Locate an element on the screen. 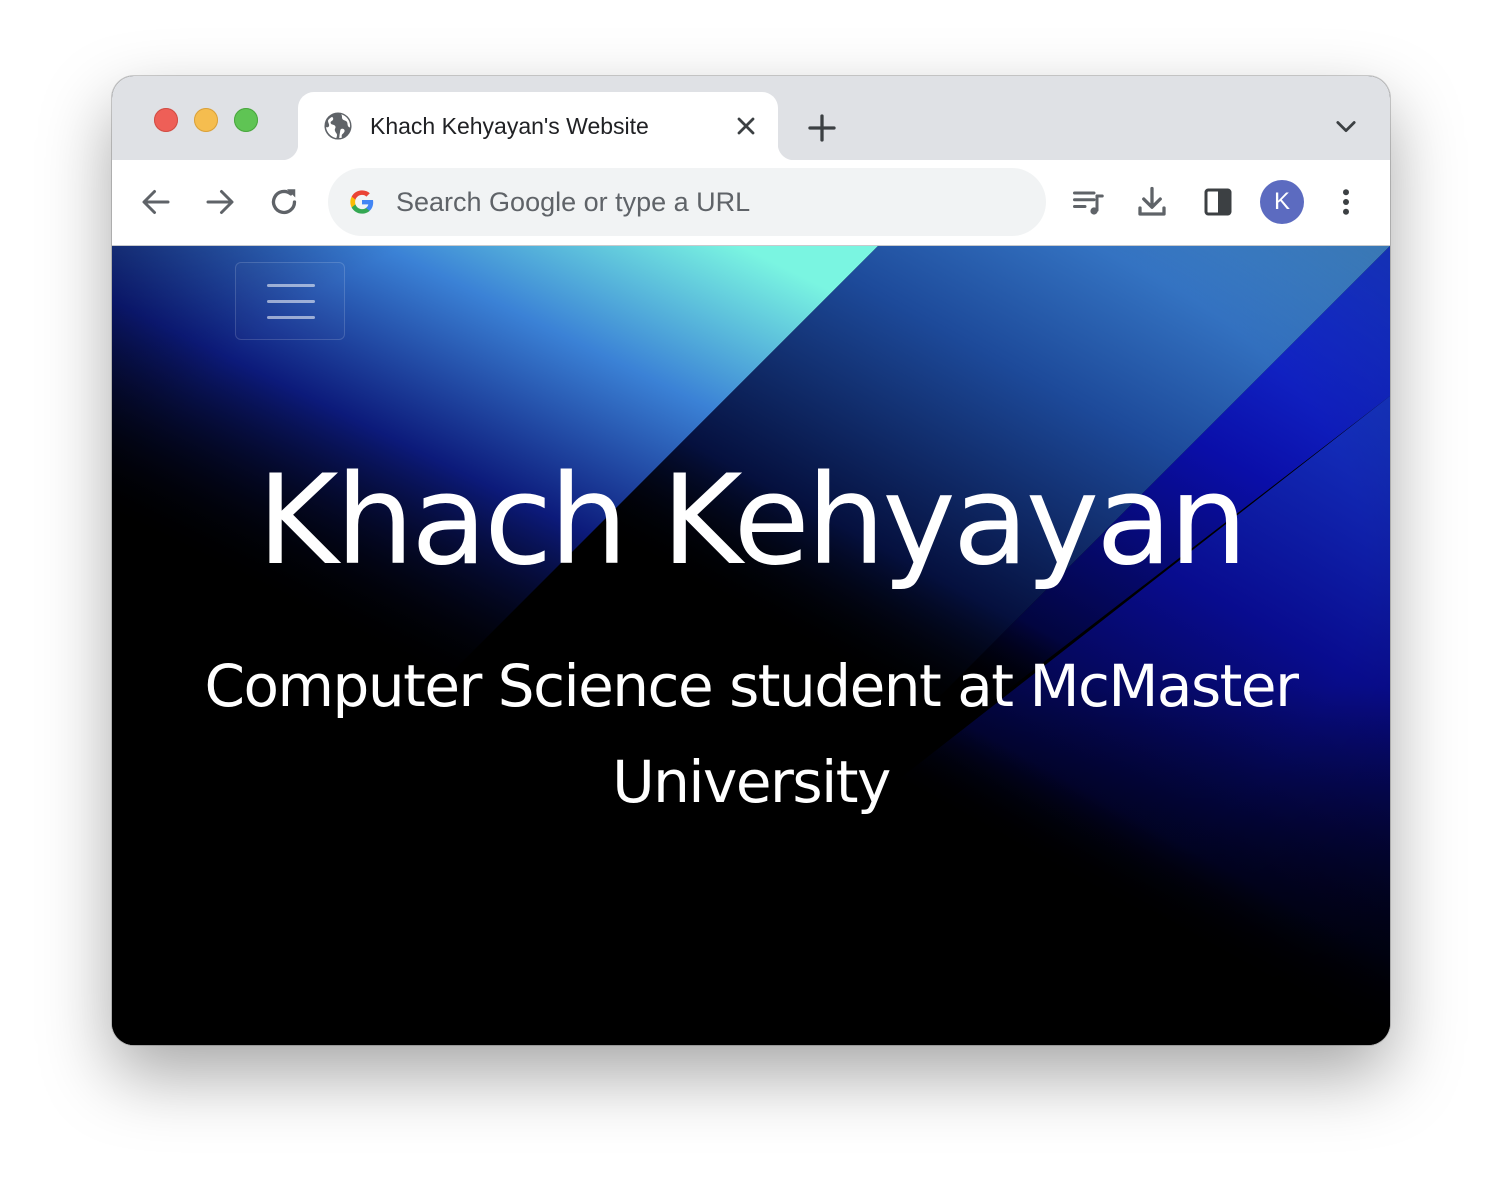 This screenshot has width=1502, height=1194. side-panel-icon is located at coordinates (1218, 202).